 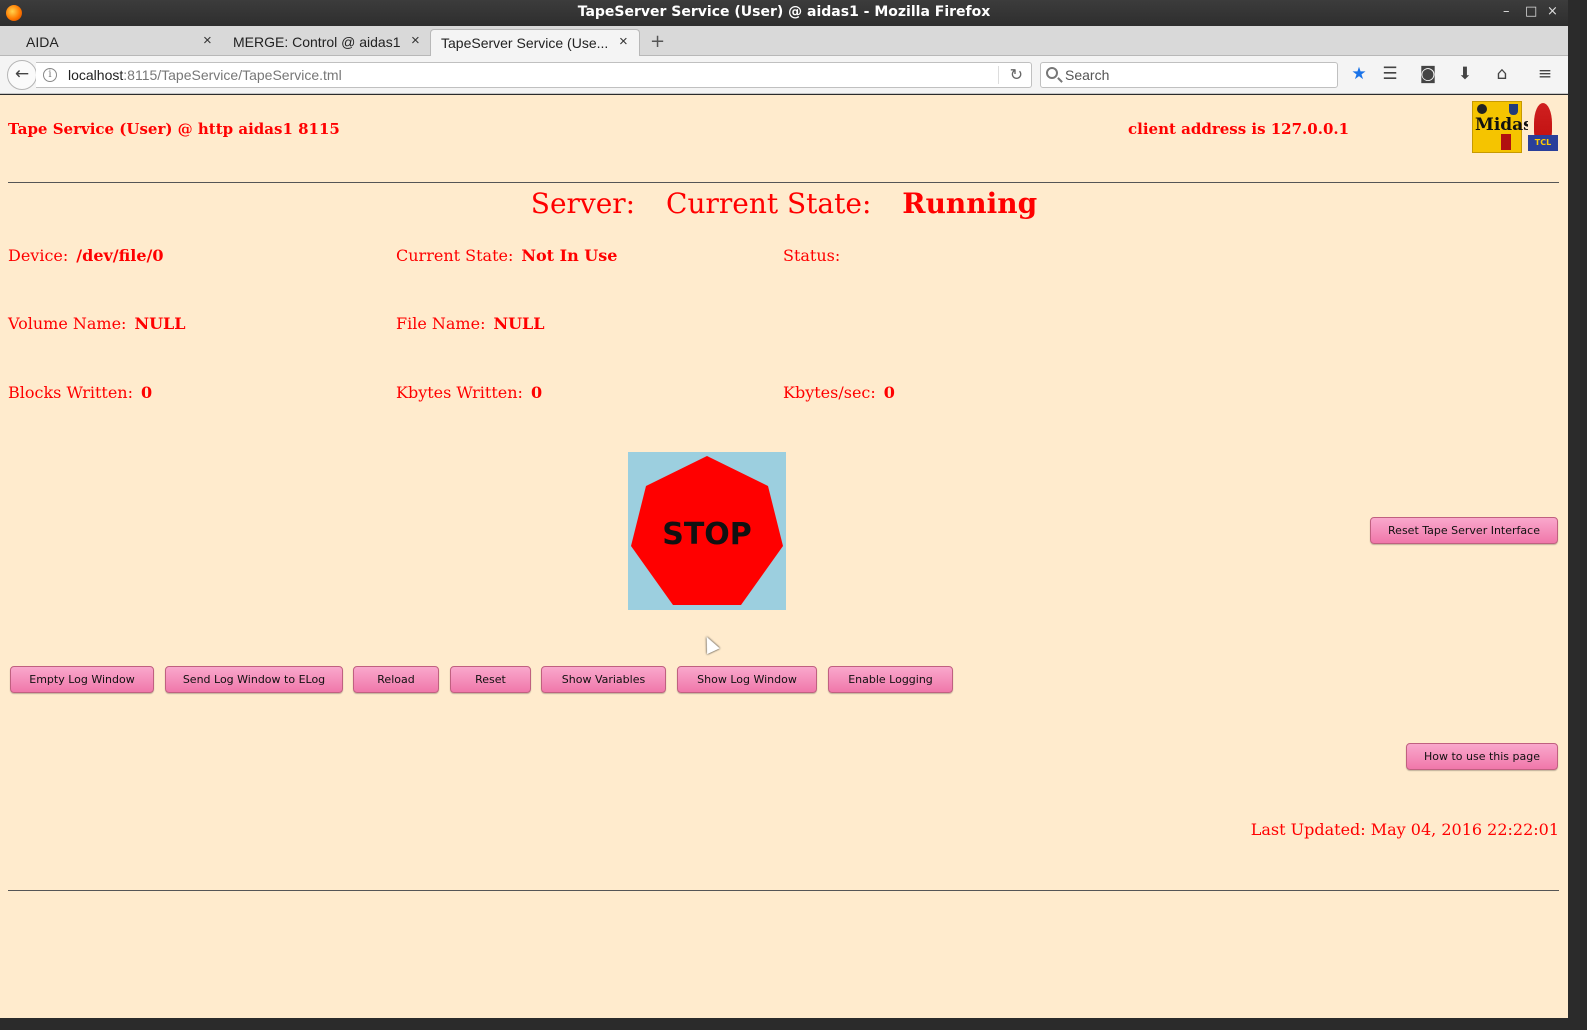 I want to click on reload-icon: ↻, so click(x=1016, y=74).